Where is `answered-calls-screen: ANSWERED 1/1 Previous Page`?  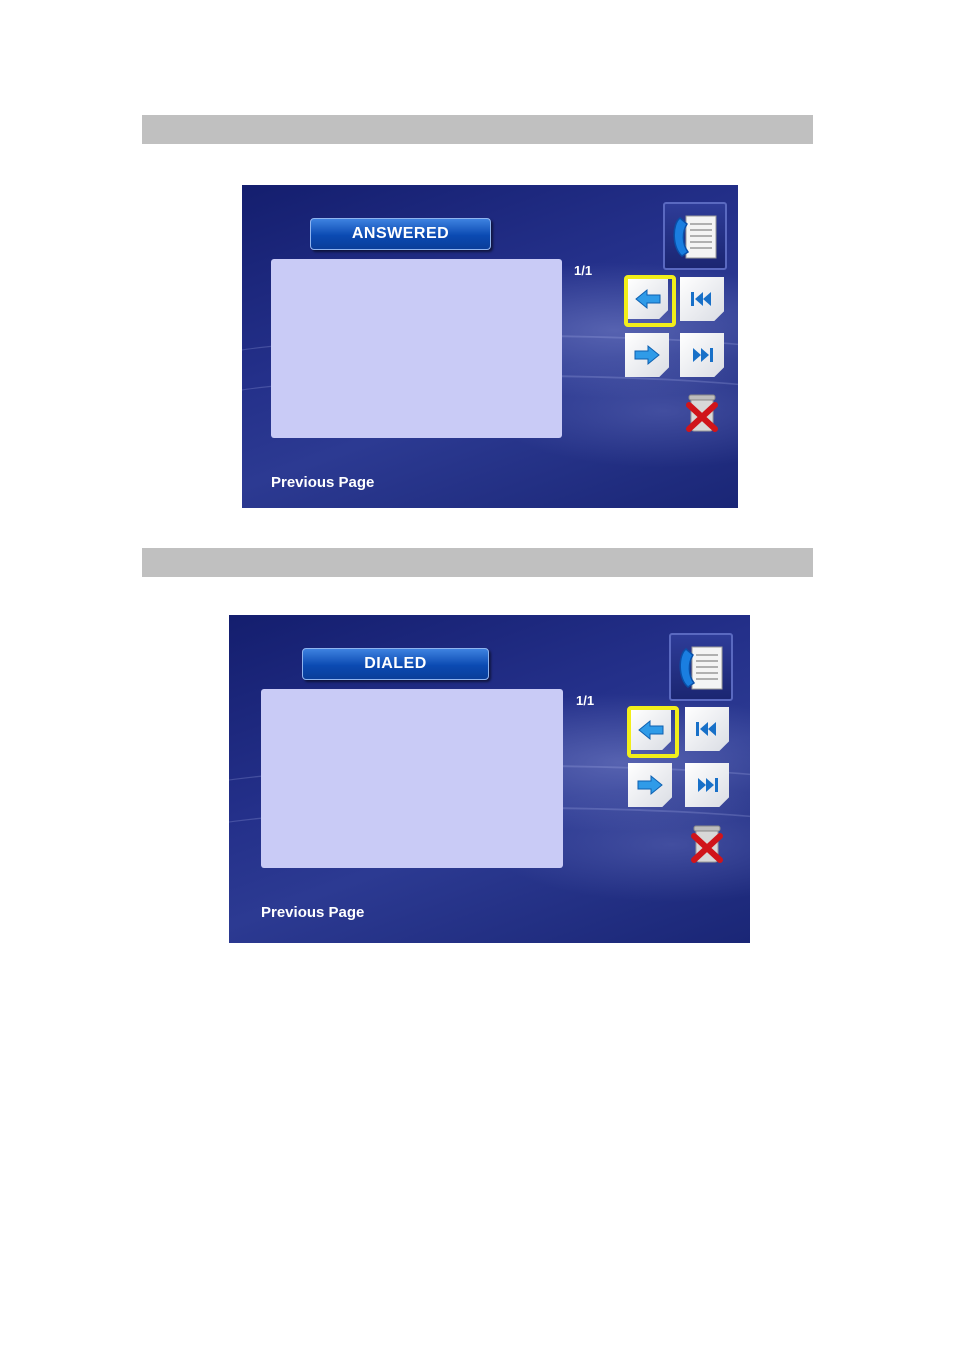 answered-calls-screen: ANSWERED 1/1 Previous Page is located at coordinates (490, 346).